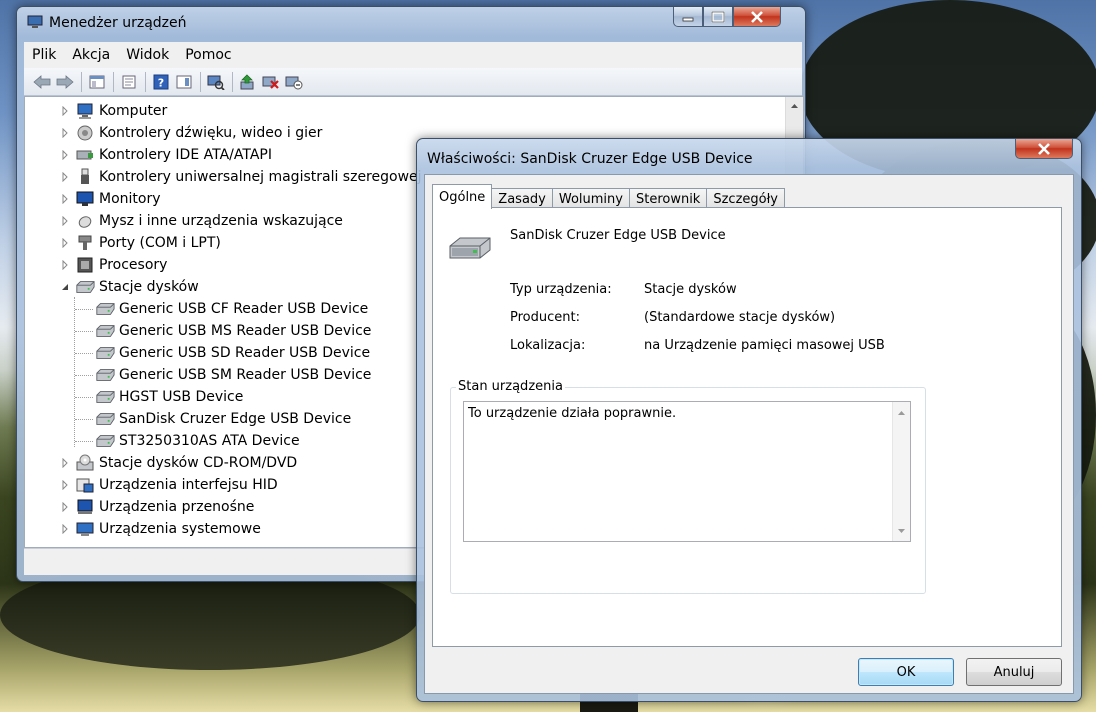  What do you see at coordinates (113, 265) in the screenshot?
I see `tree-category: Procesory` at bounding box center [113, 265].